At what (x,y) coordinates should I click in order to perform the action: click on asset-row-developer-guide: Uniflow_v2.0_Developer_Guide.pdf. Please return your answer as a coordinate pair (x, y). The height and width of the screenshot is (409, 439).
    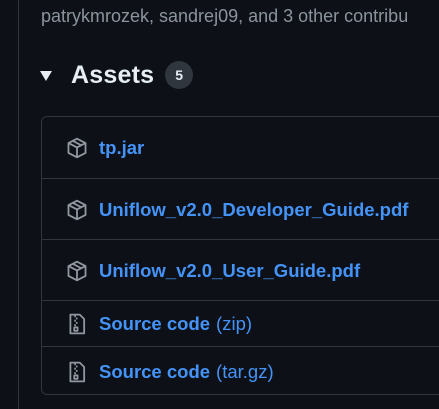
    Looking at the image, I should click on (240, 209).